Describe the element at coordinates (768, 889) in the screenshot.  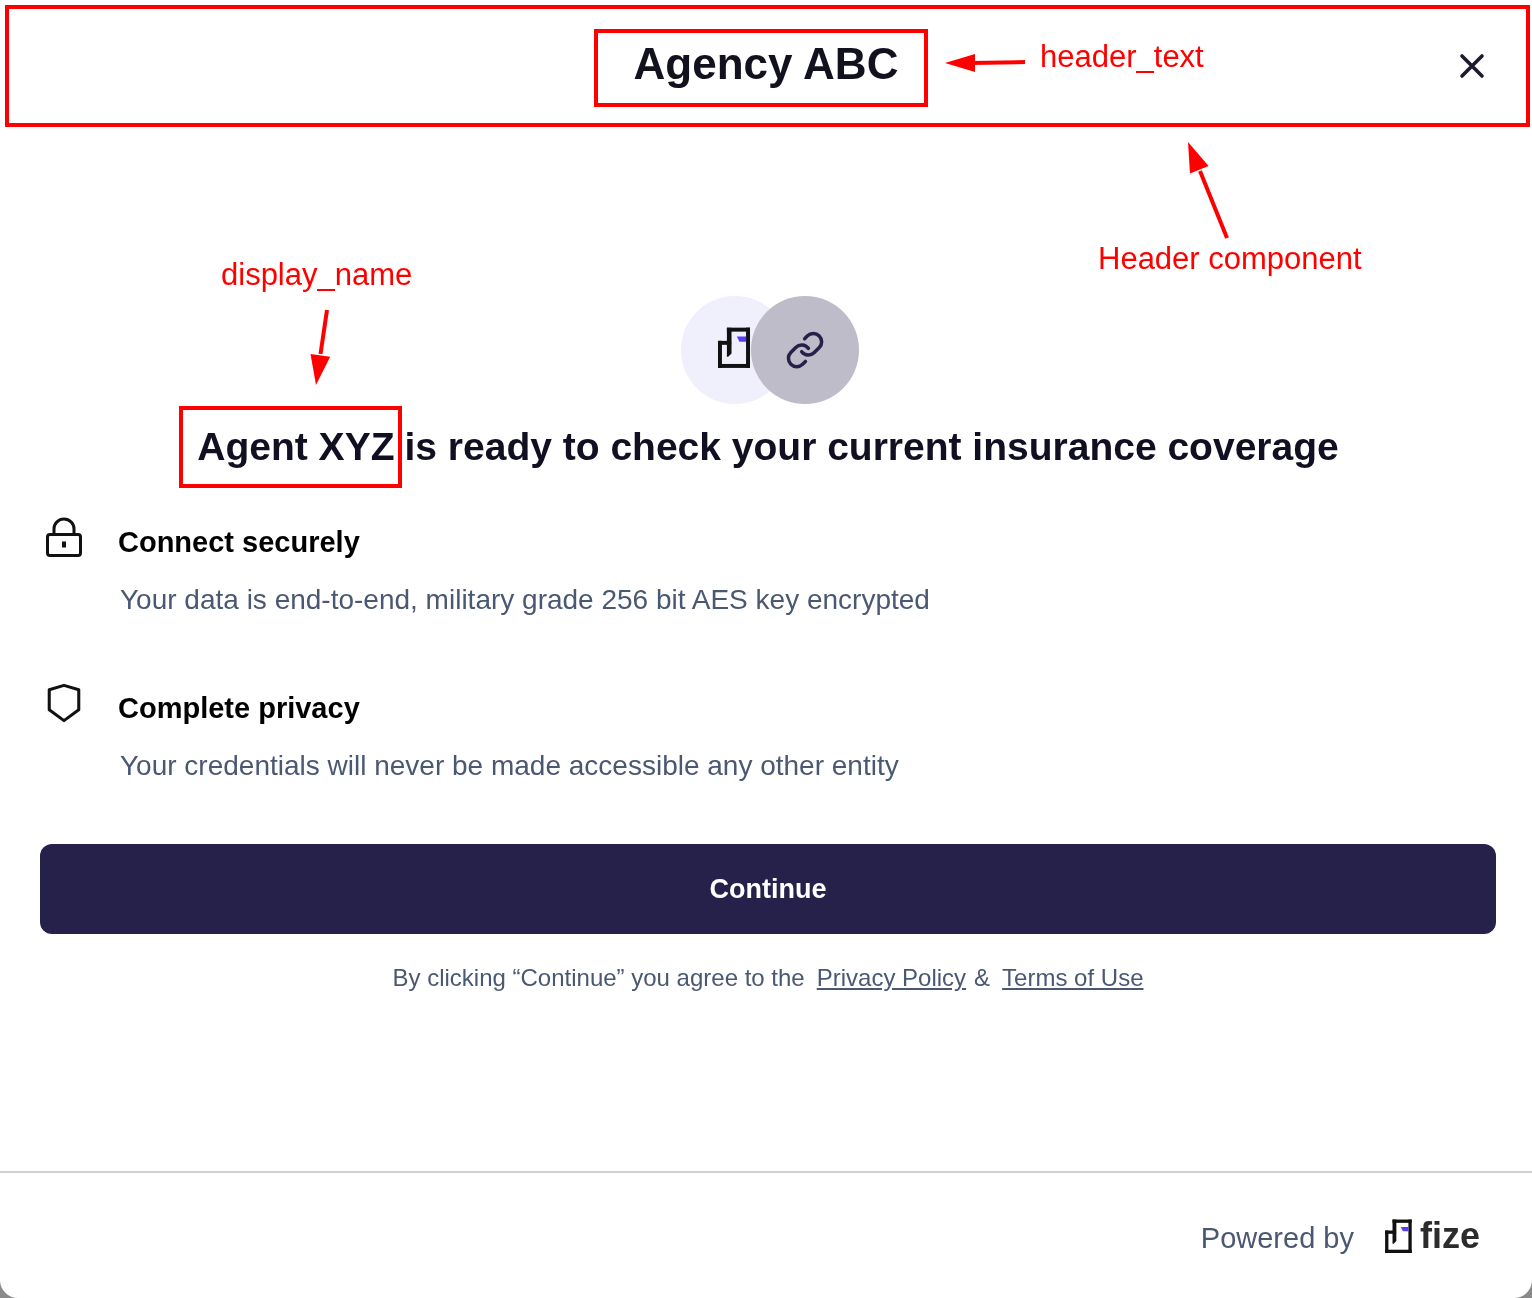
I see `continue-button: Continue` at that location.